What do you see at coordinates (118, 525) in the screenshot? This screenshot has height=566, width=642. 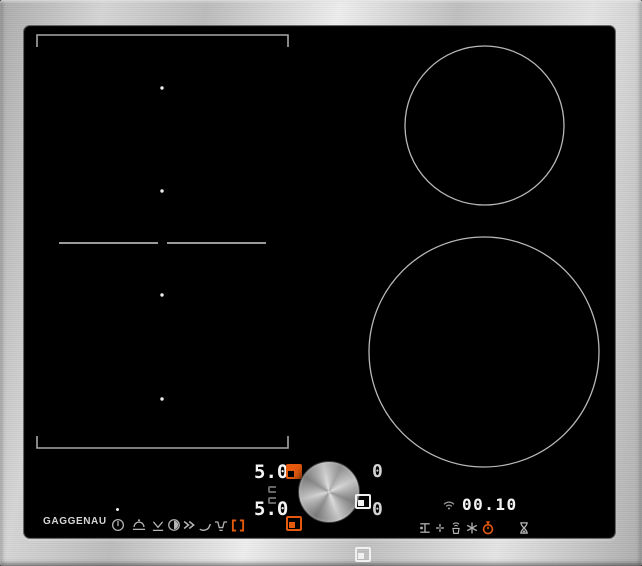 I see `power-icon` at bounding box center [118, 525].